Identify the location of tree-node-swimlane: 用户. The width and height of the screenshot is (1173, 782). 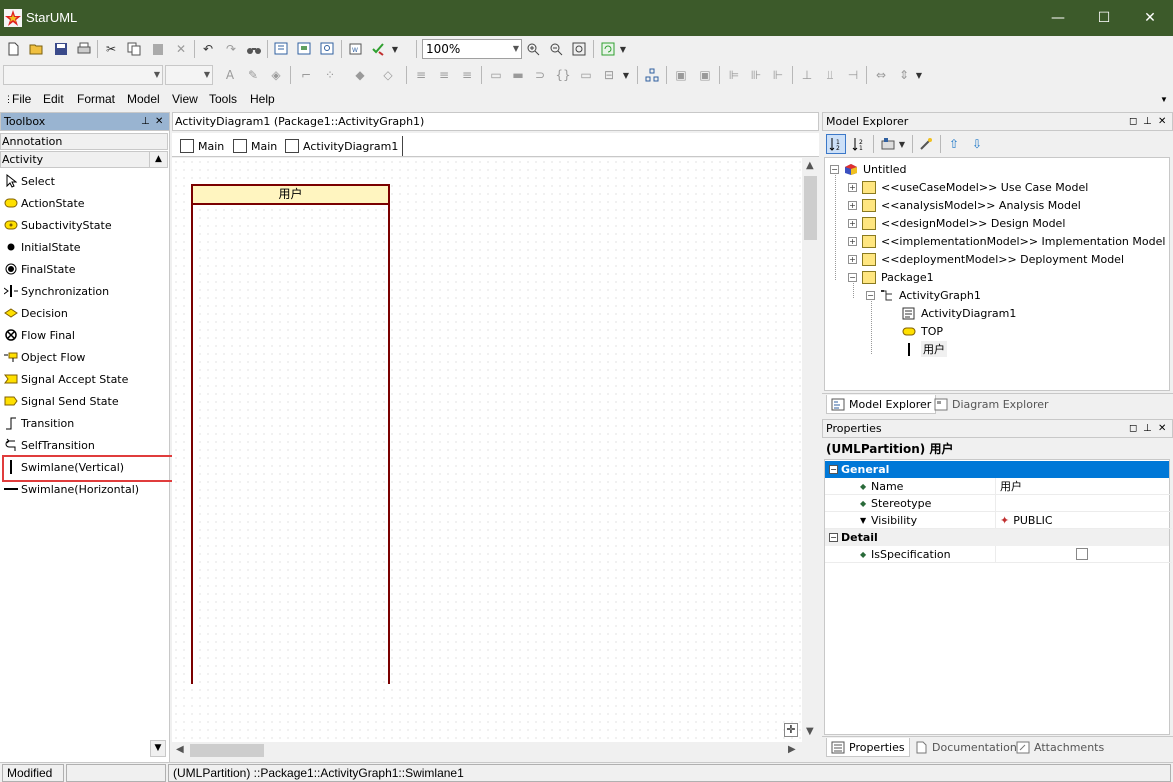
(924, 349).